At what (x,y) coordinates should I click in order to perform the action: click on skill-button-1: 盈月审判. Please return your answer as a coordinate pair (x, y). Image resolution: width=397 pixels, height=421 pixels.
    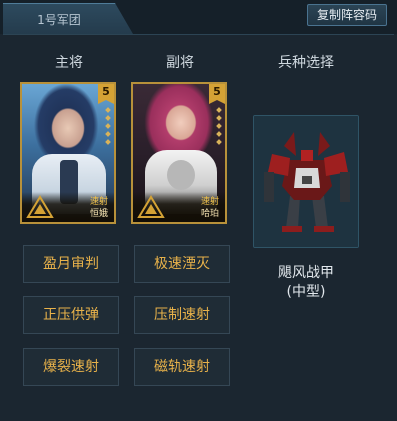
    Looking at the image, I should click on (71, 264).